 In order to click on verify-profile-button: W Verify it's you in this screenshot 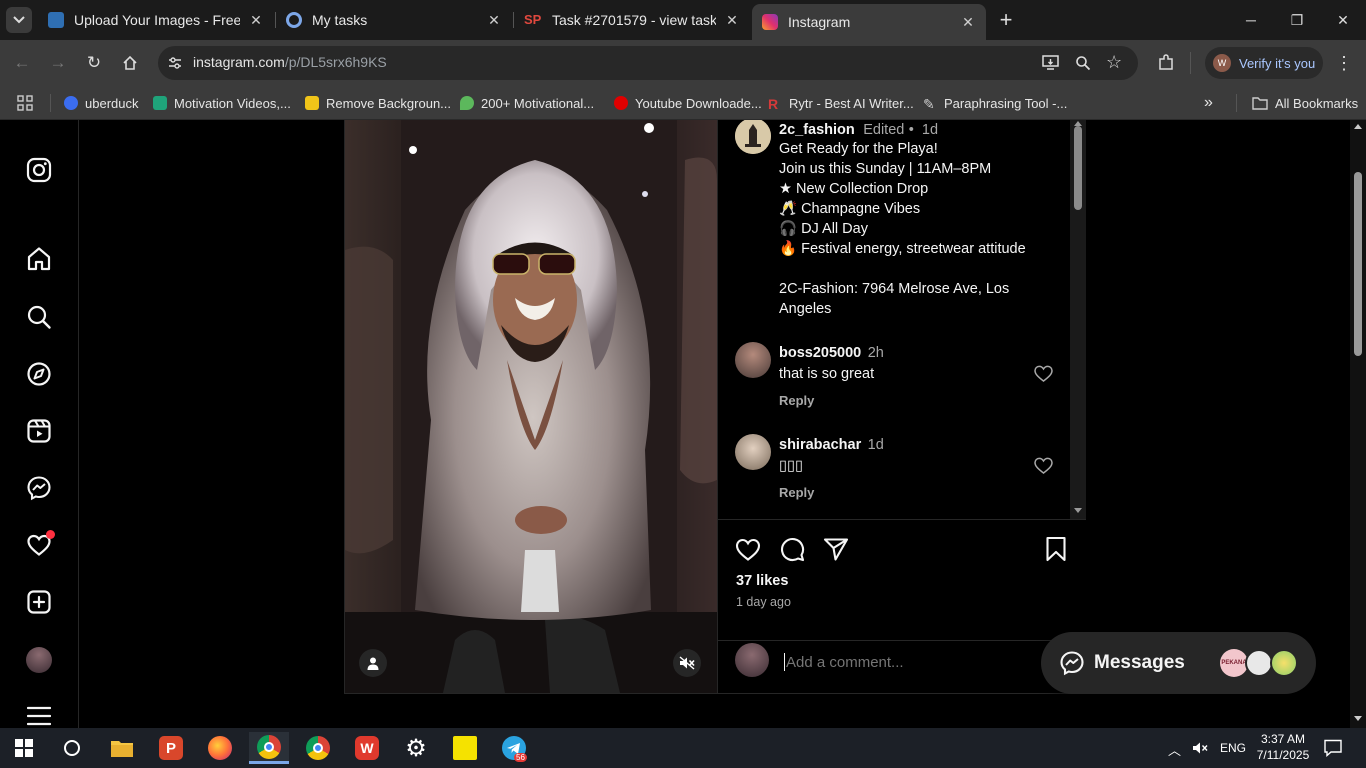, I will do `click(1264, 63)`.